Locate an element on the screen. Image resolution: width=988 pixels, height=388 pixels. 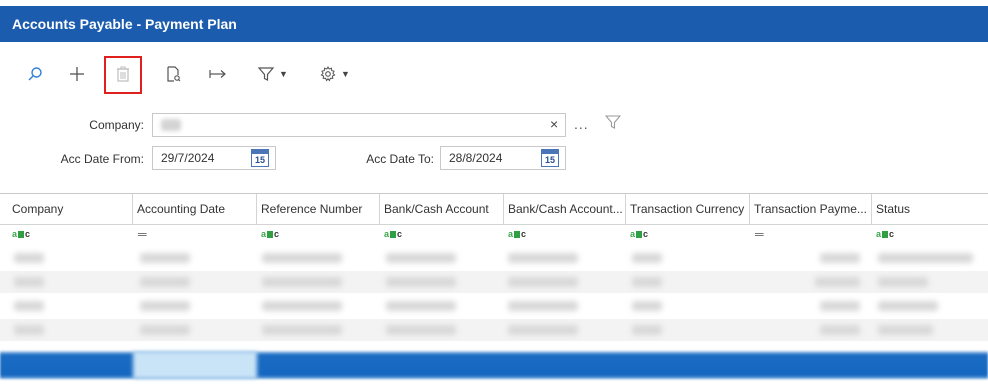
delete-icon is located at coordinates (123, 74).